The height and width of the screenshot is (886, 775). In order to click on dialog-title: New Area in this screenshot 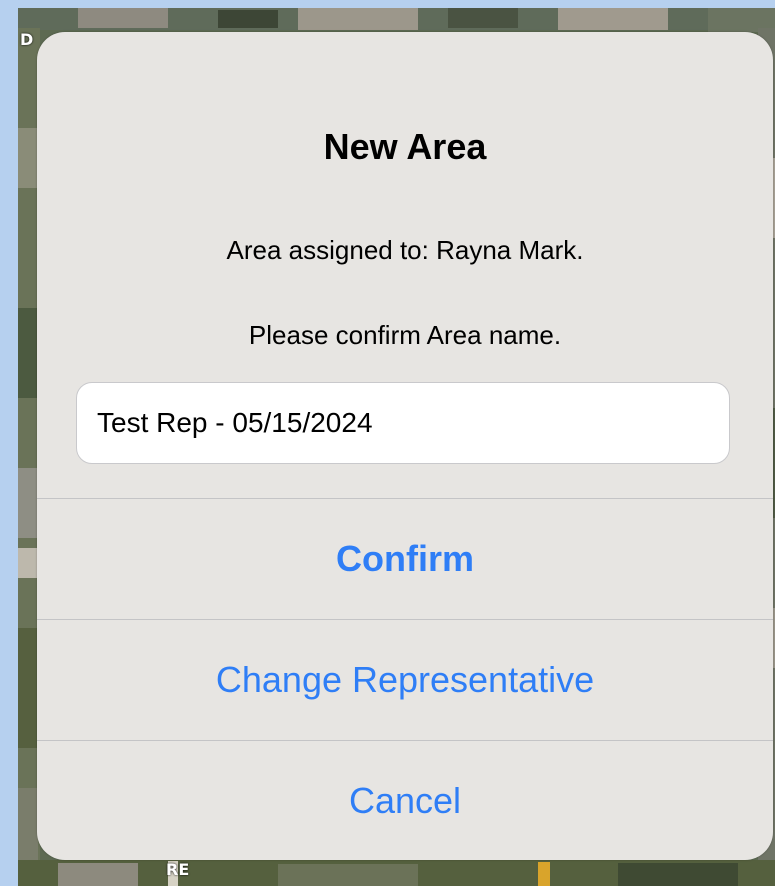, I will do `click(405, 146)`.